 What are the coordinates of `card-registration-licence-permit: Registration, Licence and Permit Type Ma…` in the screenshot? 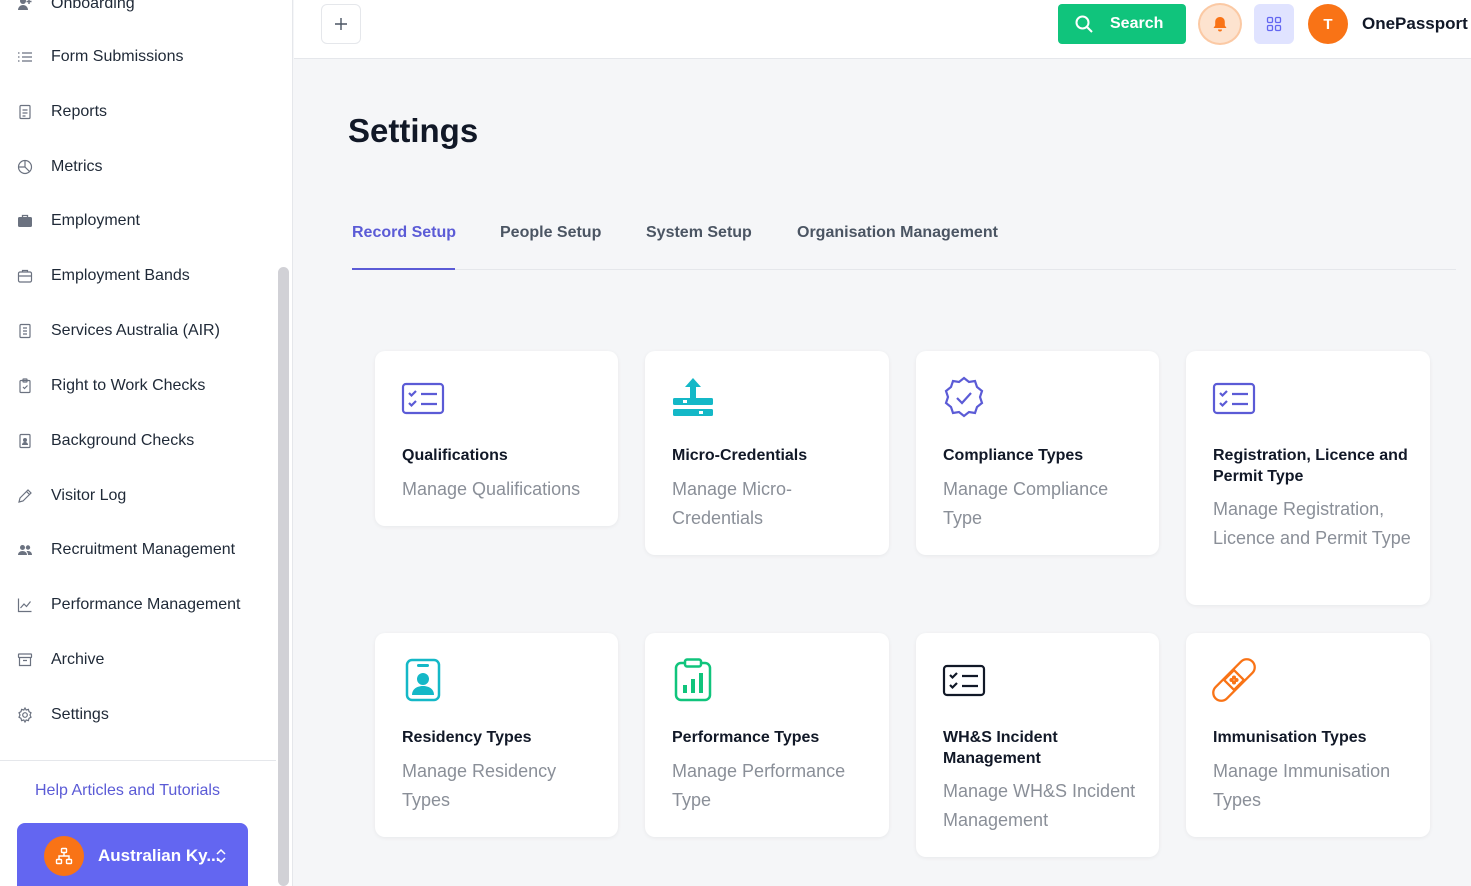 It's located at (1308, 478).